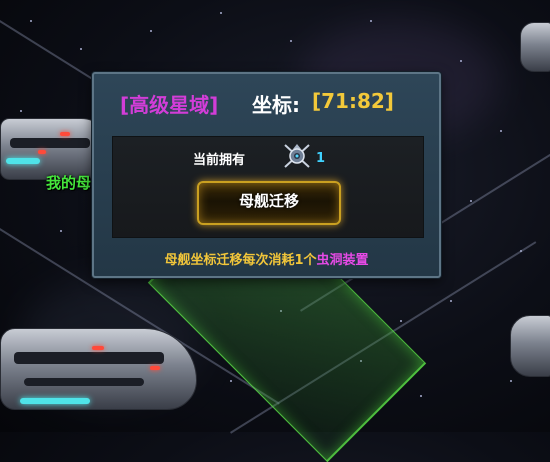 Image resolution: width=550 pixels, height=462 pixels. What do you see at coordinates (100, 373) in the screenshot?
I see `fleet-ship-sprite` at bounding box center [100, 373].